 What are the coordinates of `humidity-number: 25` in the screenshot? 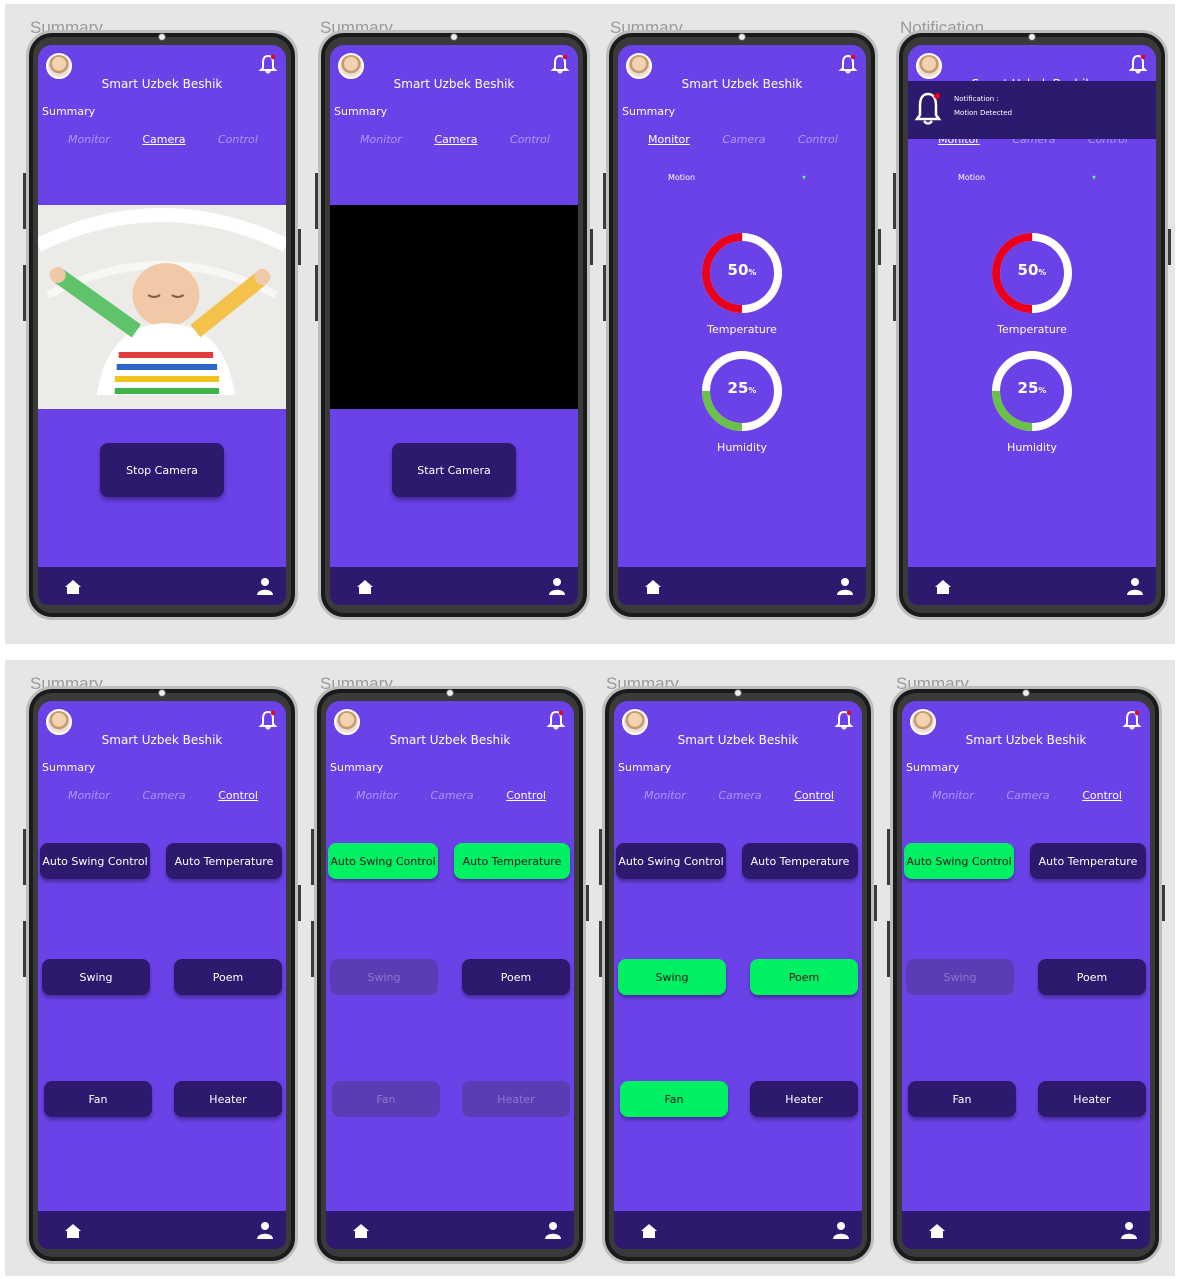 It's located at (738, 388).